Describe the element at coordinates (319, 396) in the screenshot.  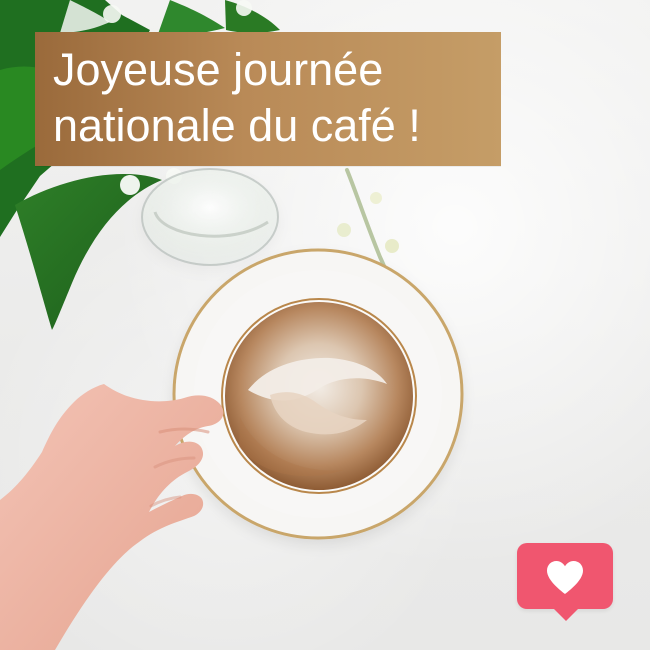
I see `coffee-cup` at that location.